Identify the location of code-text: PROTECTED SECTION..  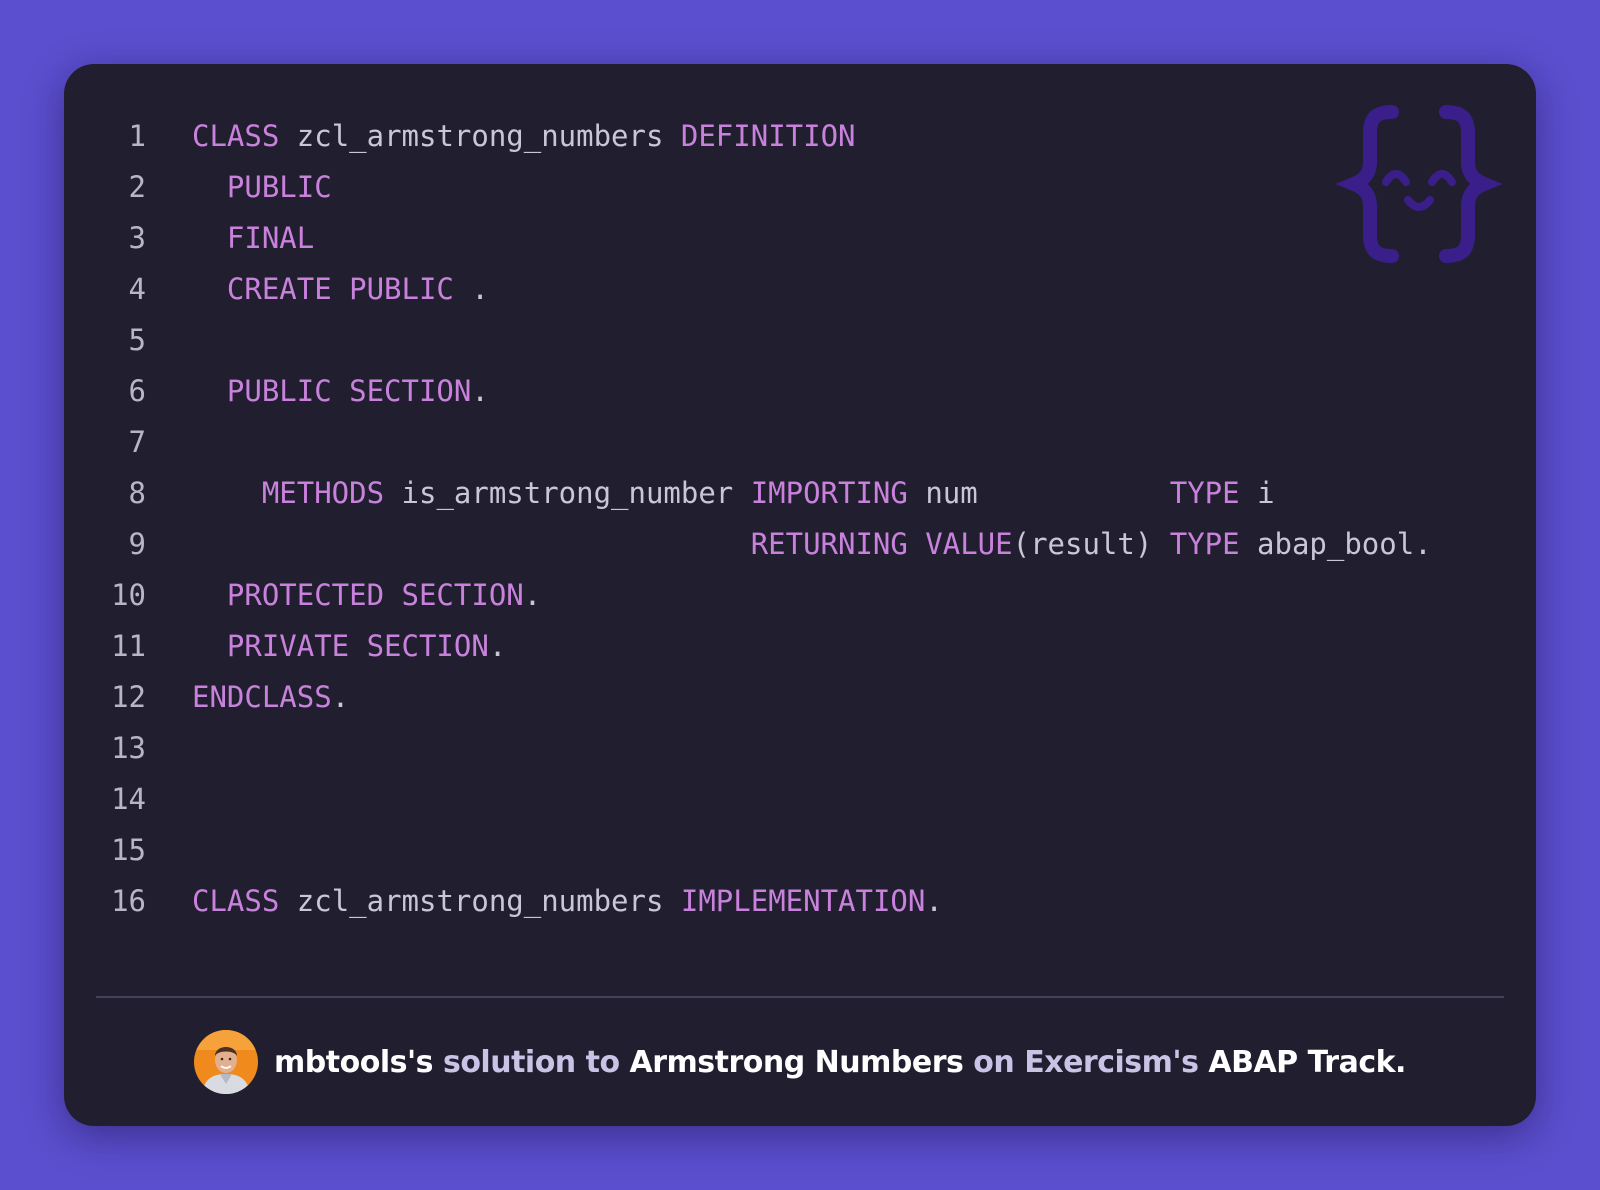
(366, 595).